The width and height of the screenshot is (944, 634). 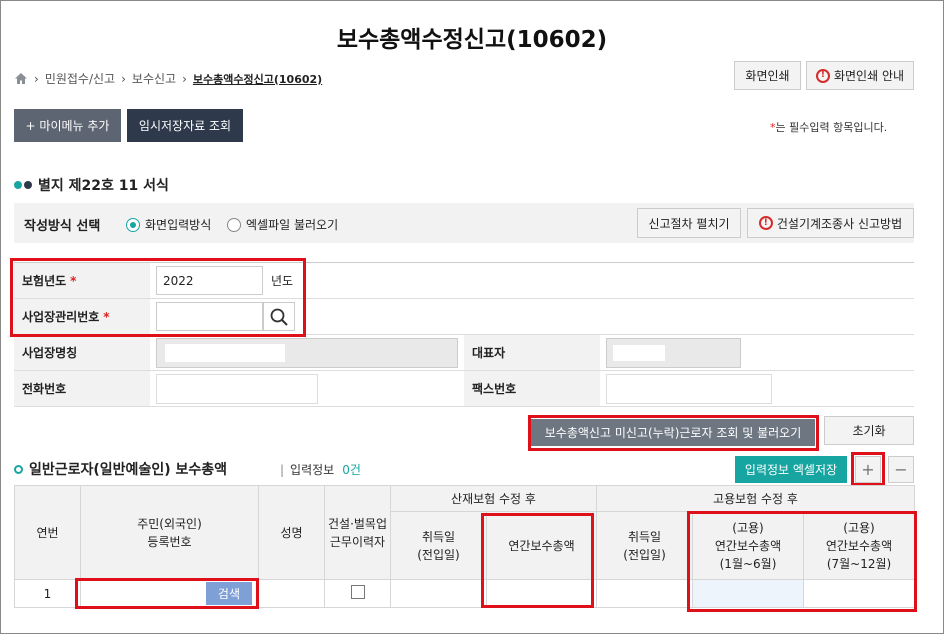 I want to click on construction-cell, so click(x=357, y=593).